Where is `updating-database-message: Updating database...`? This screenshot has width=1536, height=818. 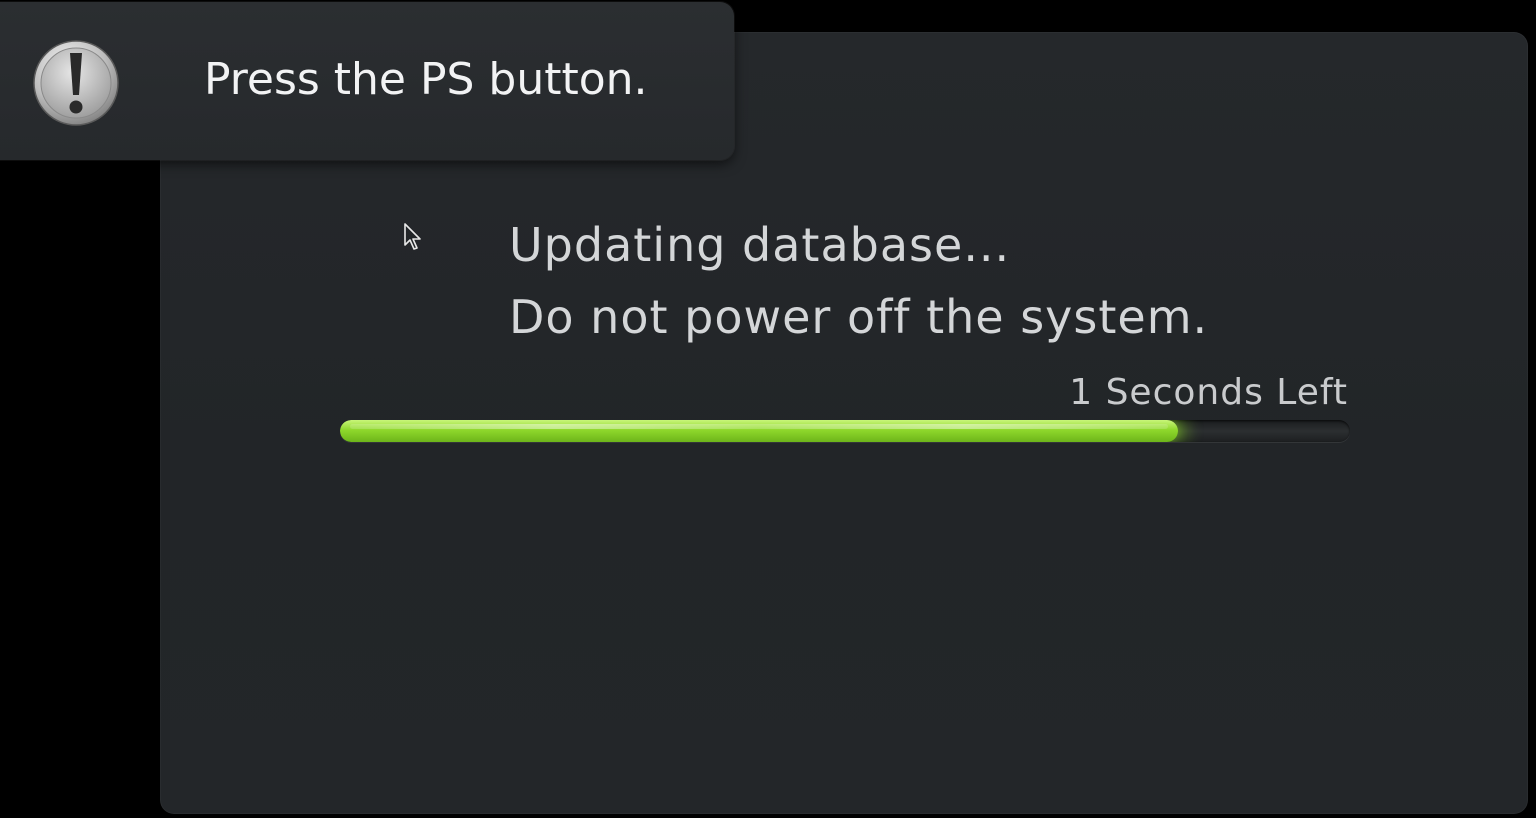 updating-database-message: Updating database... is located at coordinates (760, 245).